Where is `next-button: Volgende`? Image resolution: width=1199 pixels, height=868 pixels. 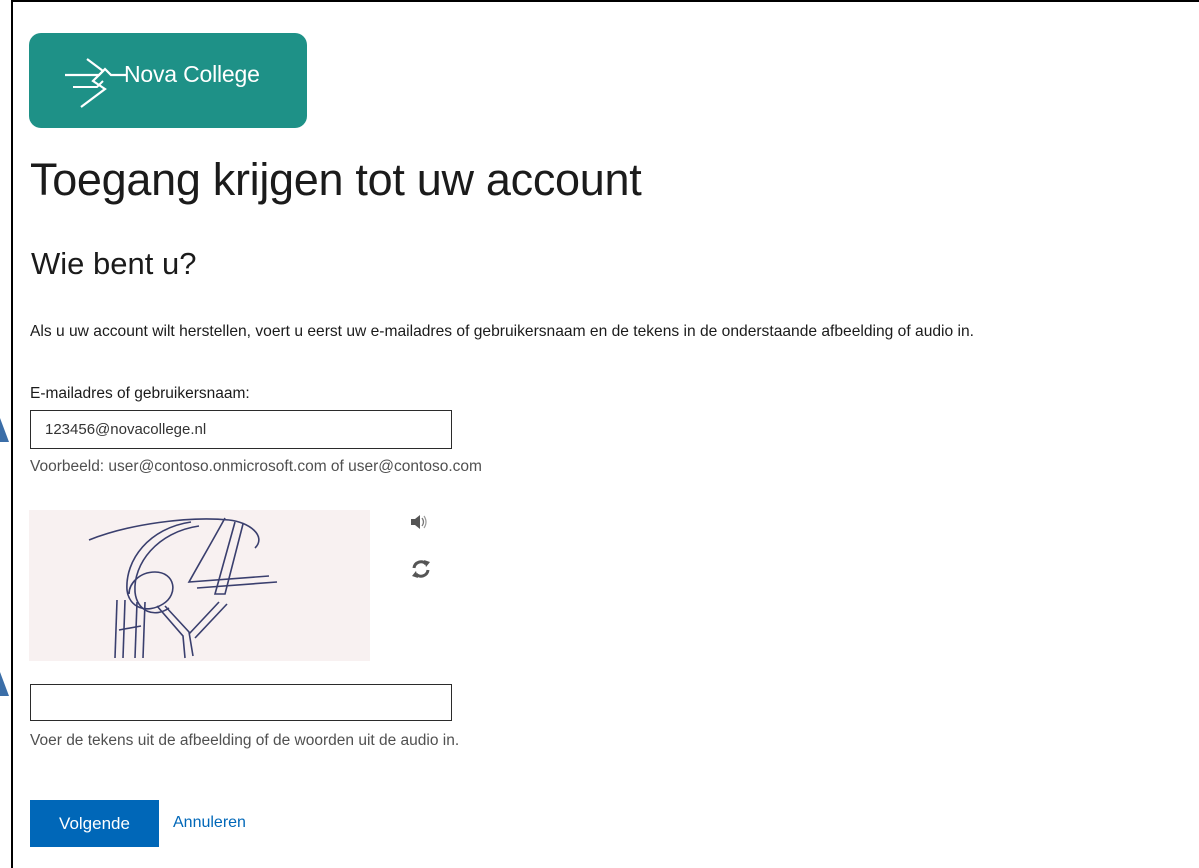 next-button: Volgende is located at coordinates (94, 823).